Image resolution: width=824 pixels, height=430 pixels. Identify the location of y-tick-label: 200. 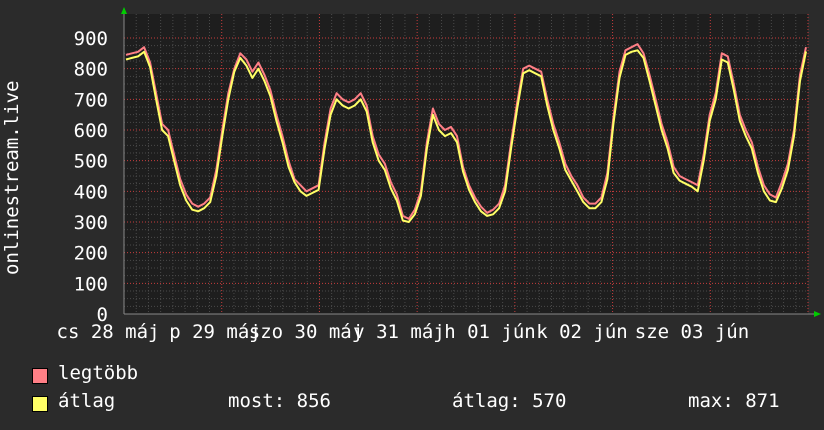
(91, 254).